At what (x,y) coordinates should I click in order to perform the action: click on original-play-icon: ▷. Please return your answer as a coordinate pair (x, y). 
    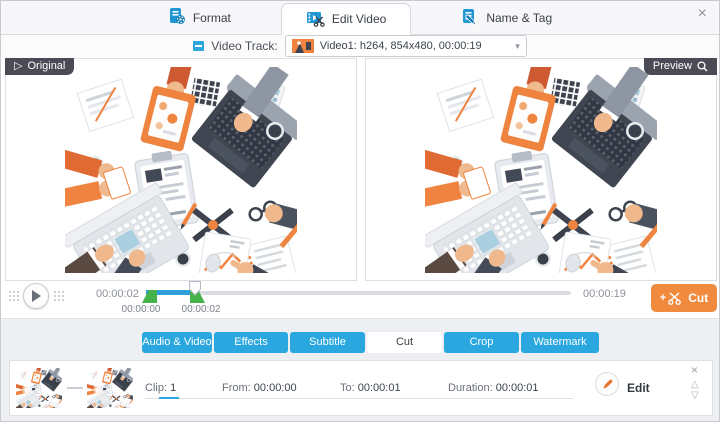
    Looking at the image, I should click on (18, 66).